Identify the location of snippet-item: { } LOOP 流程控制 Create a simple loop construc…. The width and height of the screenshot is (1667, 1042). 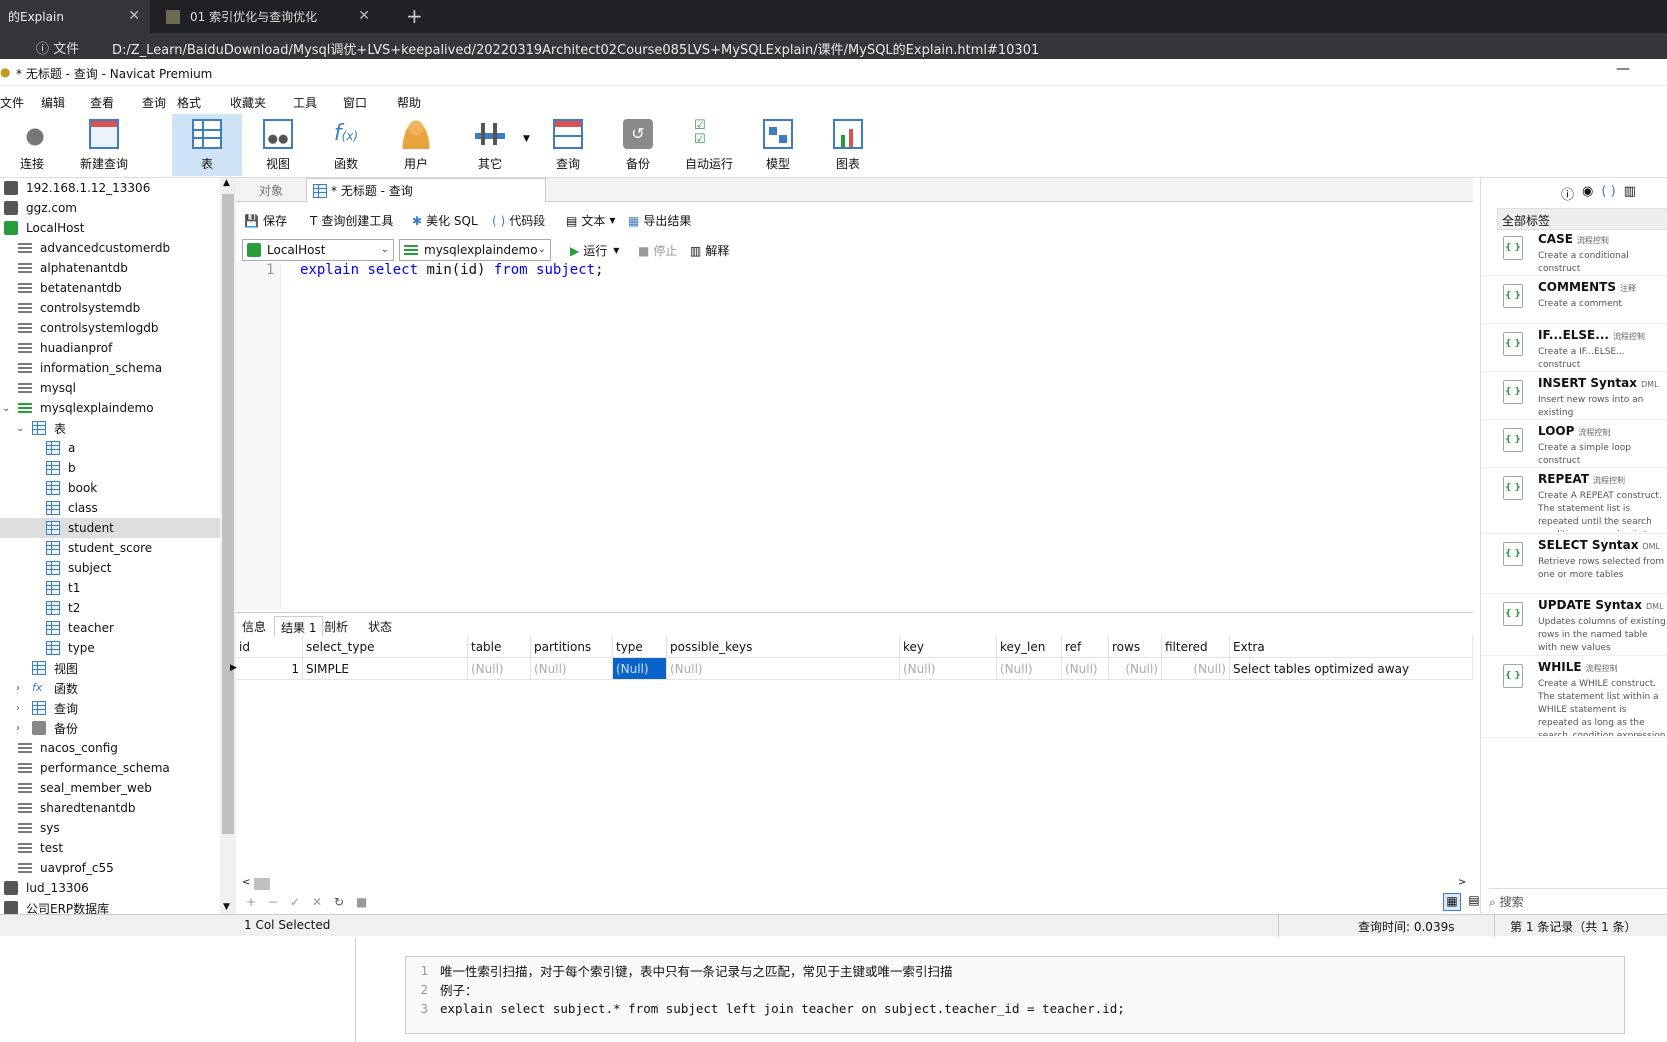
(1574, 444).